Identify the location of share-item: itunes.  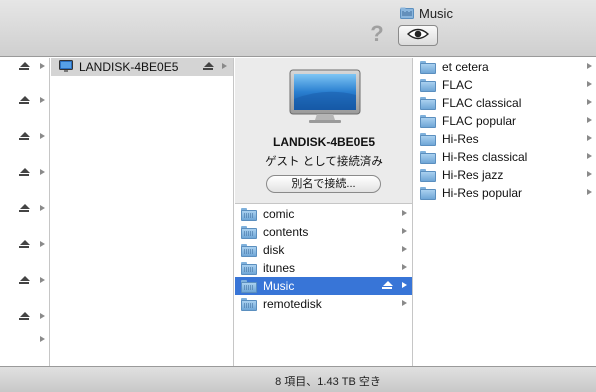
(323, 268).